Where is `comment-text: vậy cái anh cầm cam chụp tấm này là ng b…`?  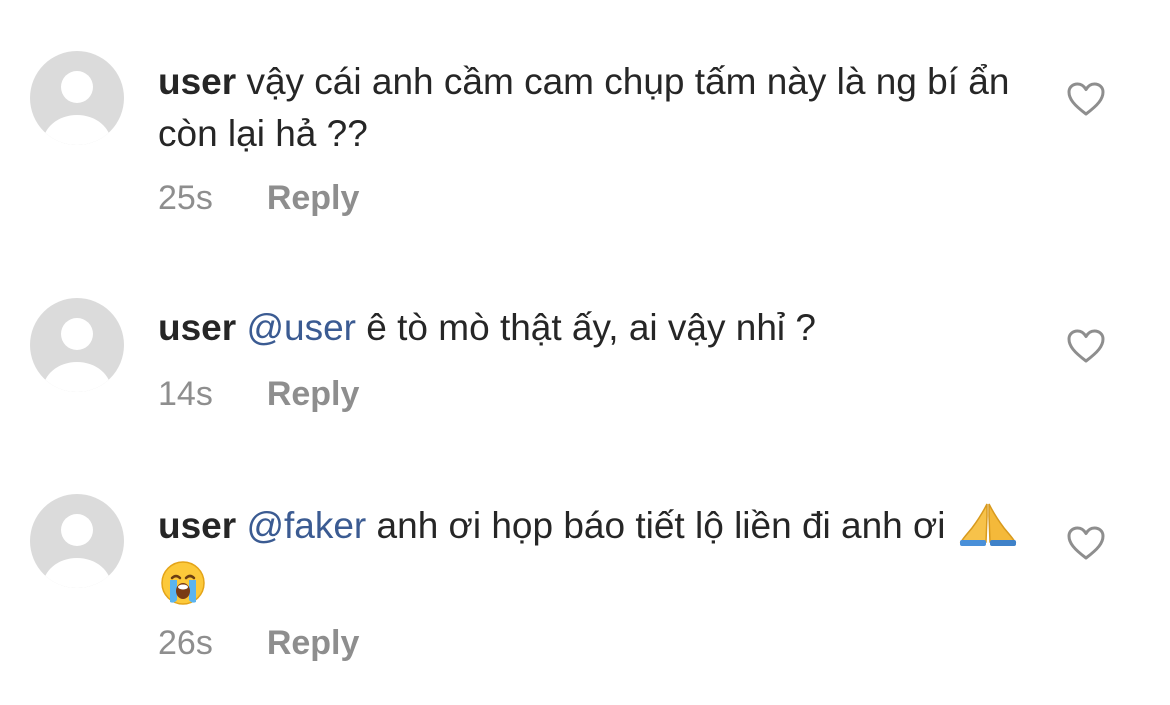
comment-text: vậy cái anh cầm cam chụp tấm này là ng b… is located at coordinates (584, 107).